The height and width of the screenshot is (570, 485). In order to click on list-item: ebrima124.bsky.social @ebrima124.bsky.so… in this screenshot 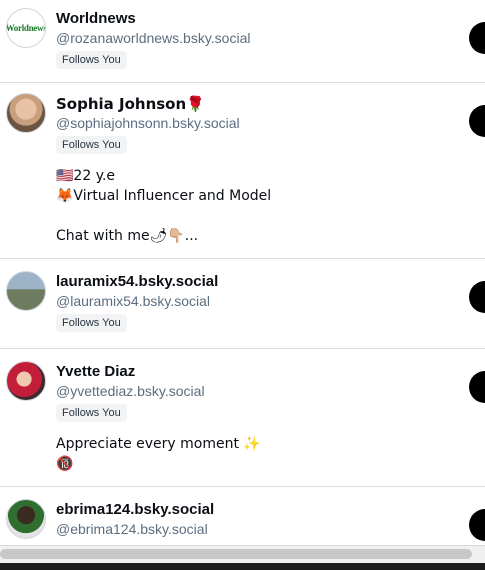, I will do `click(242, 517)`.